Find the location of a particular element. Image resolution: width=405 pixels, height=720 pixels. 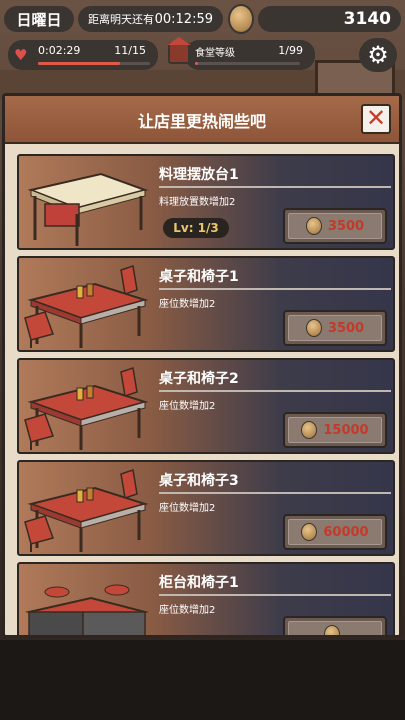

upgrade-card: 柜台和椅子1 座位数增加2 is located at coordinates (206, 598).